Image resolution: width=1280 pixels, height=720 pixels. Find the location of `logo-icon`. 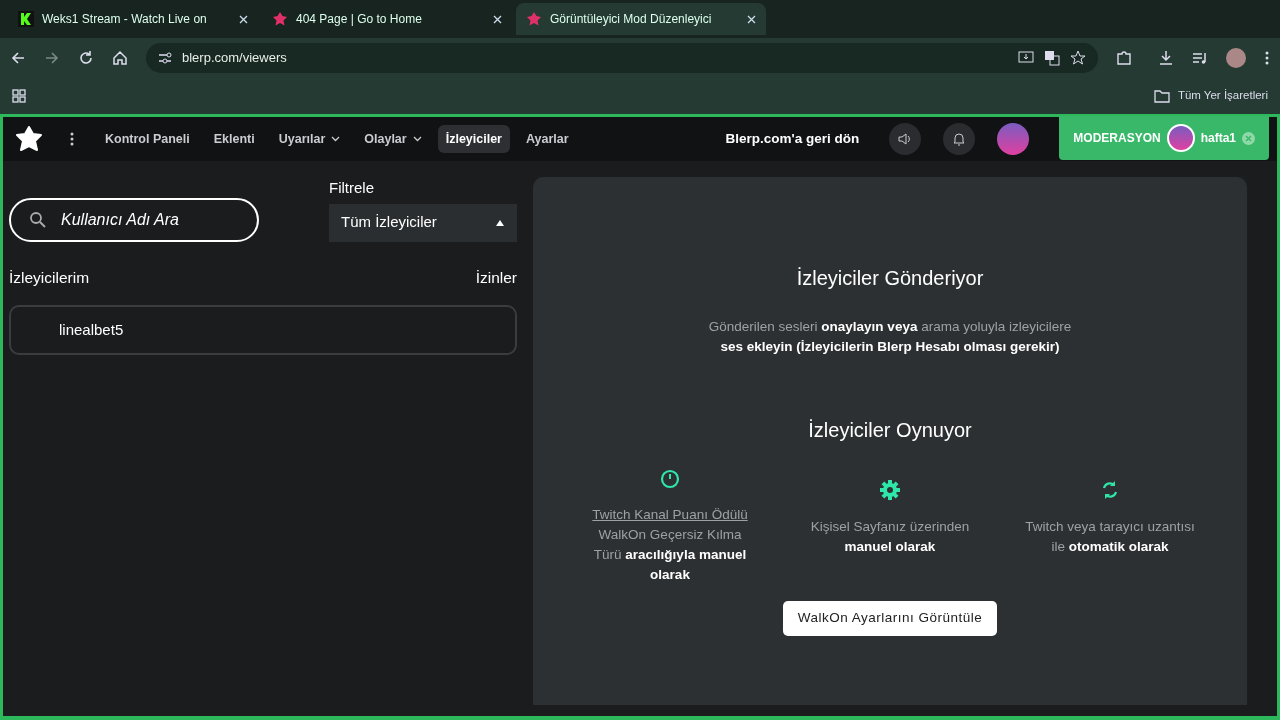

logo-icon is located at coordinates (29, 139).